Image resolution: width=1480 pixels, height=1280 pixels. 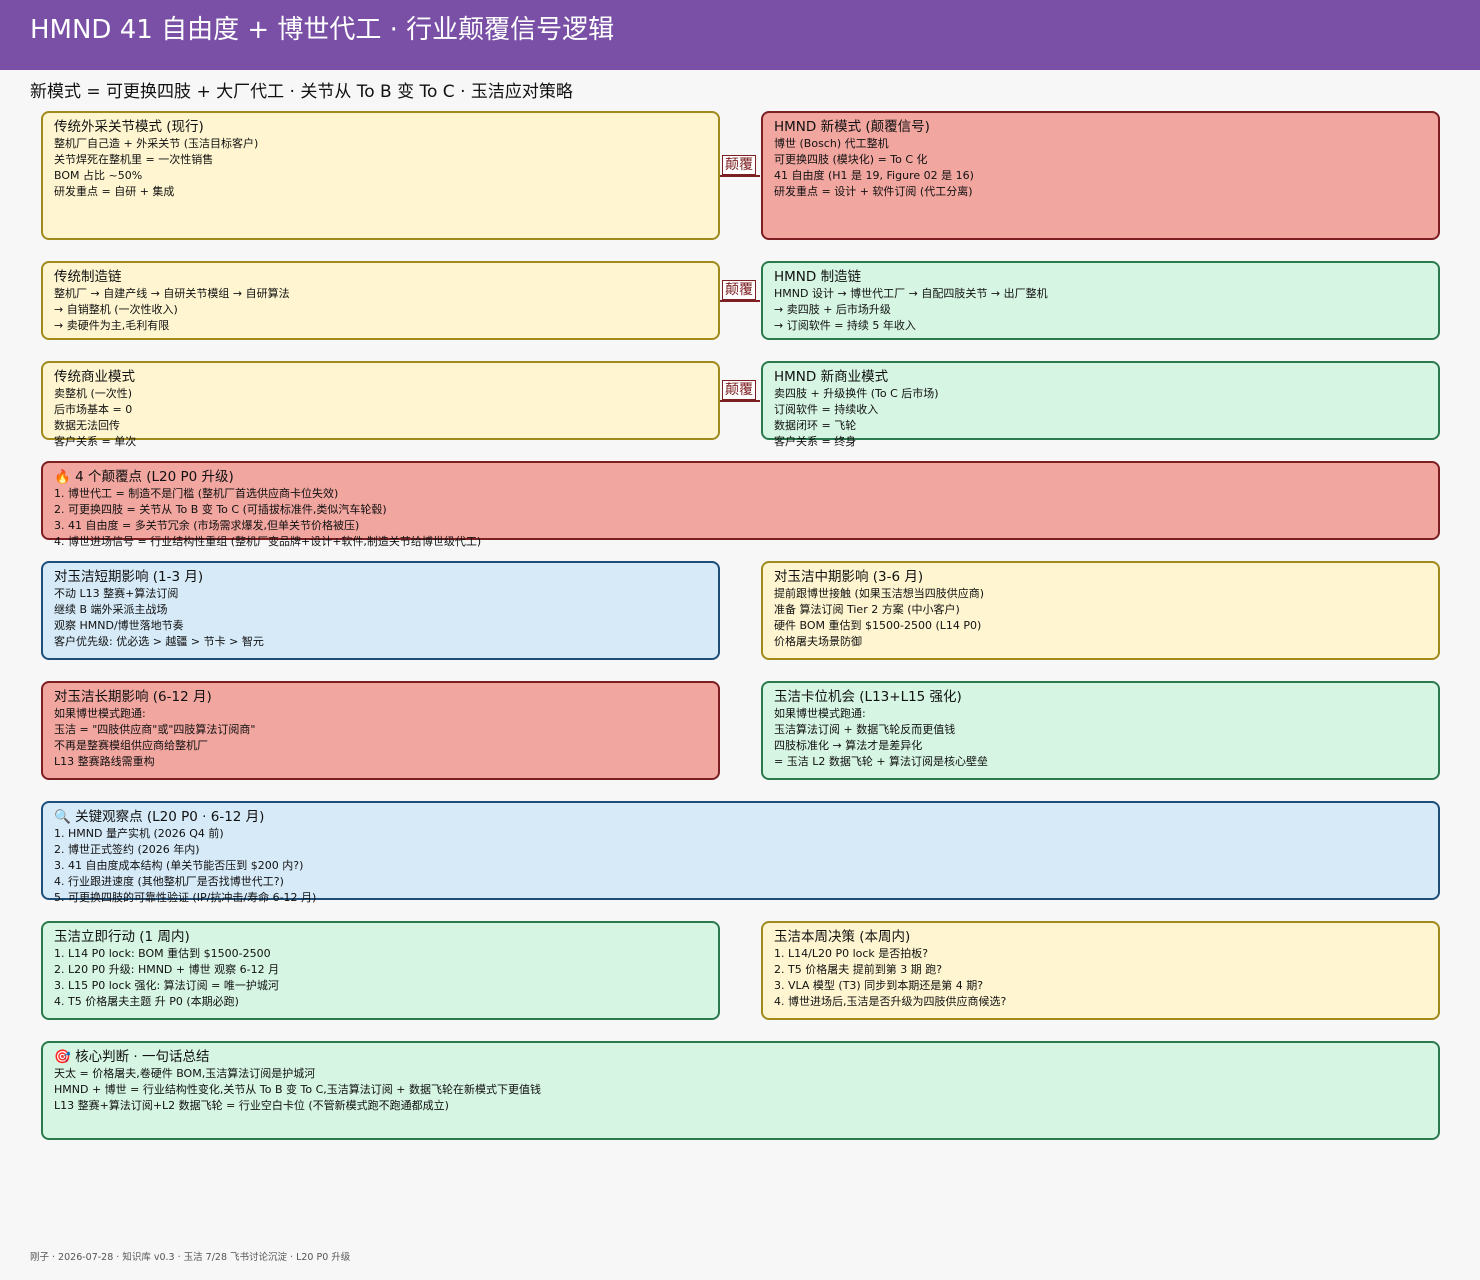 What do you see at coordinates (93, 393) in the screenshot?
I see `box-line: 卖整机 (一次性)` at bounding box center [93, 393].